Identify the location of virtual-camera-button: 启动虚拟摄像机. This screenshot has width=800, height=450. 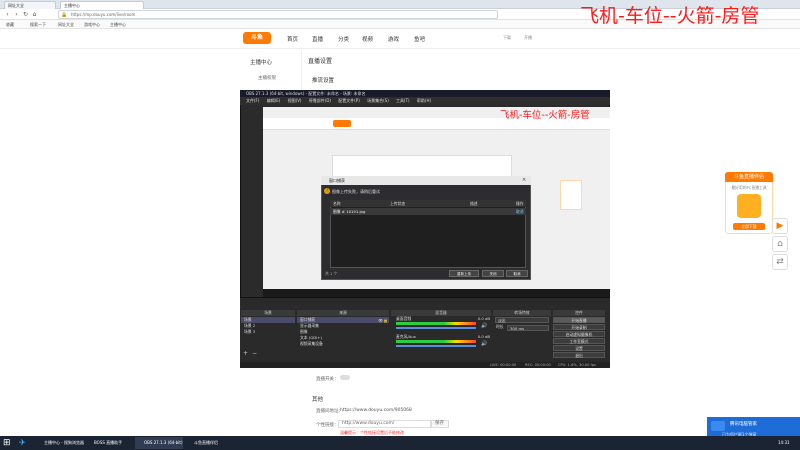
(579, 334).